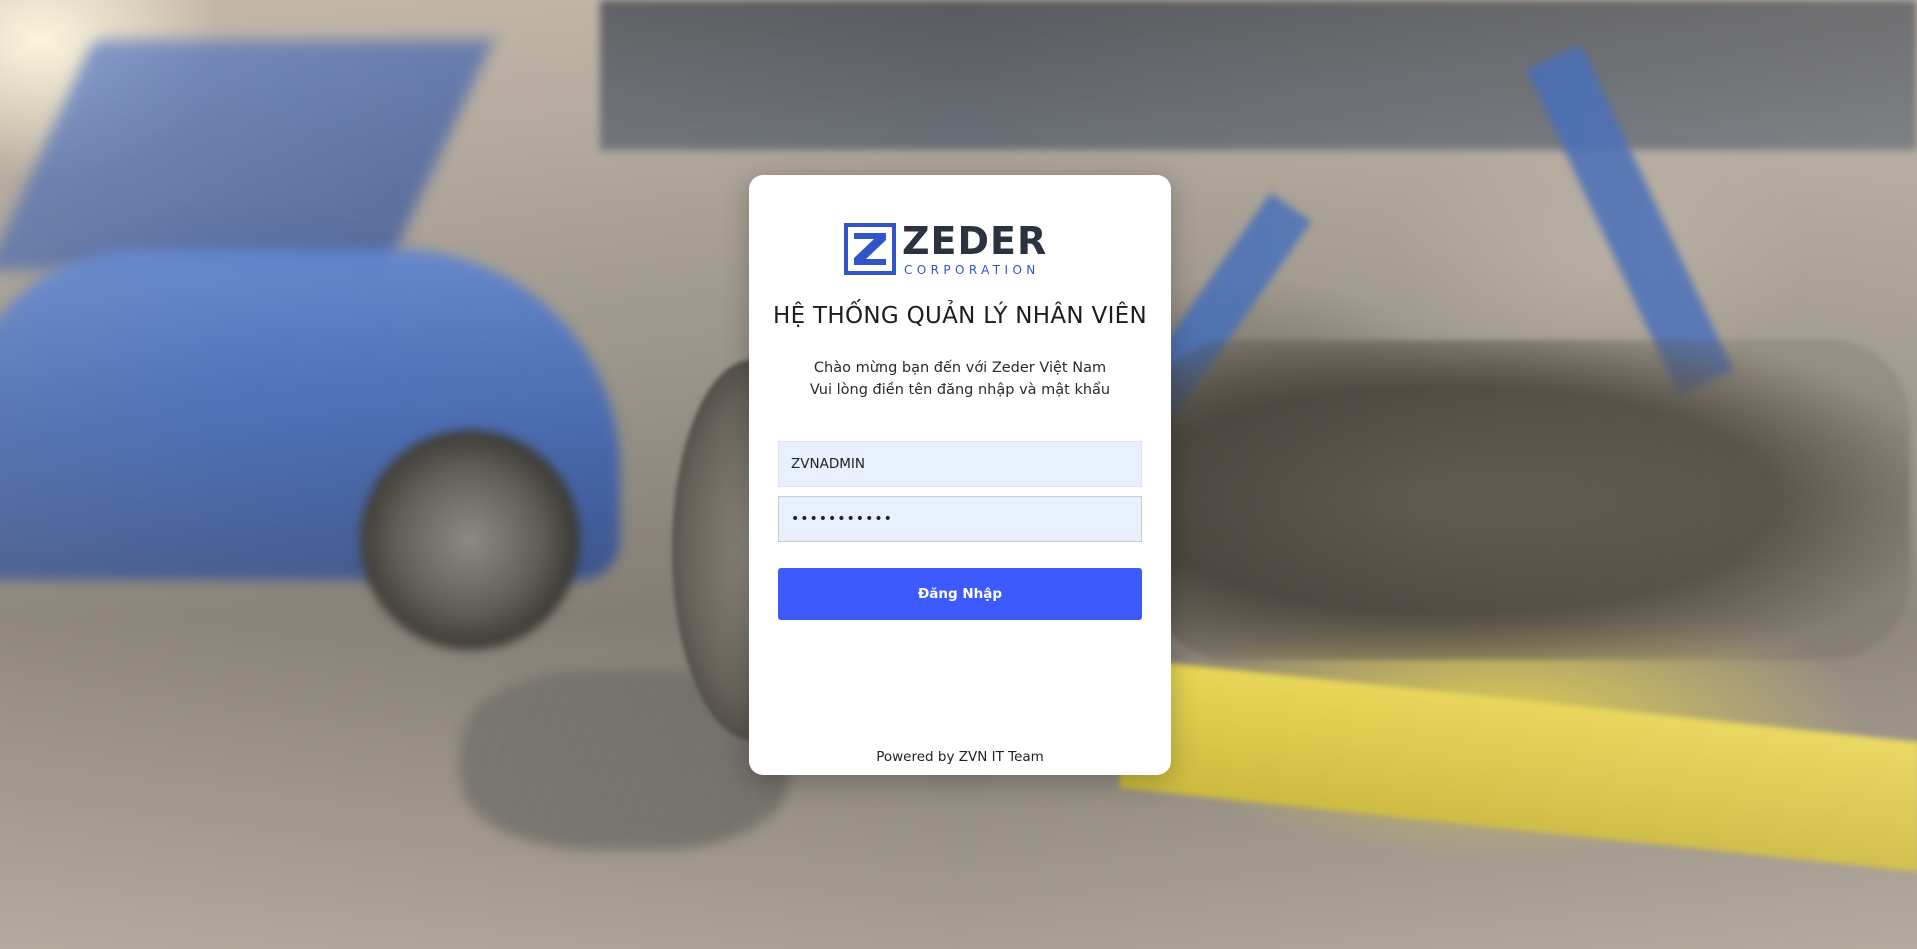 The width and height of the screenshot is (1917, 949). I want to click on password-input, so click(960, 519).